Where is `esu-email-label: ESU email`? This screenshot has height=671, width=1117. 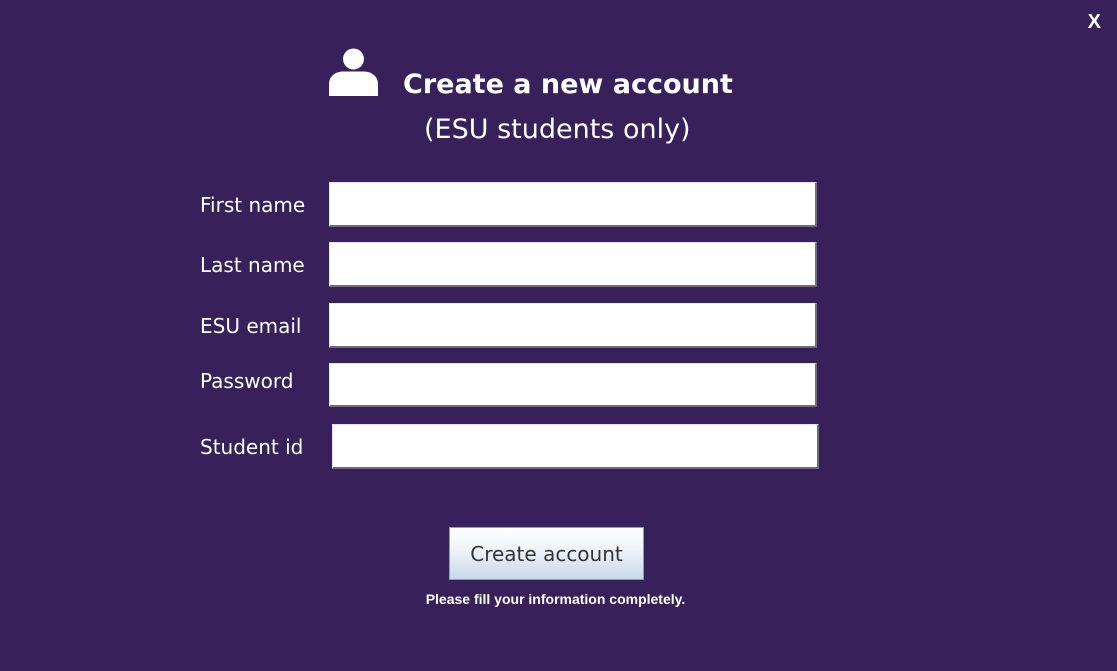 esu-email-label: ESU email is located at coordinates (251, 326).